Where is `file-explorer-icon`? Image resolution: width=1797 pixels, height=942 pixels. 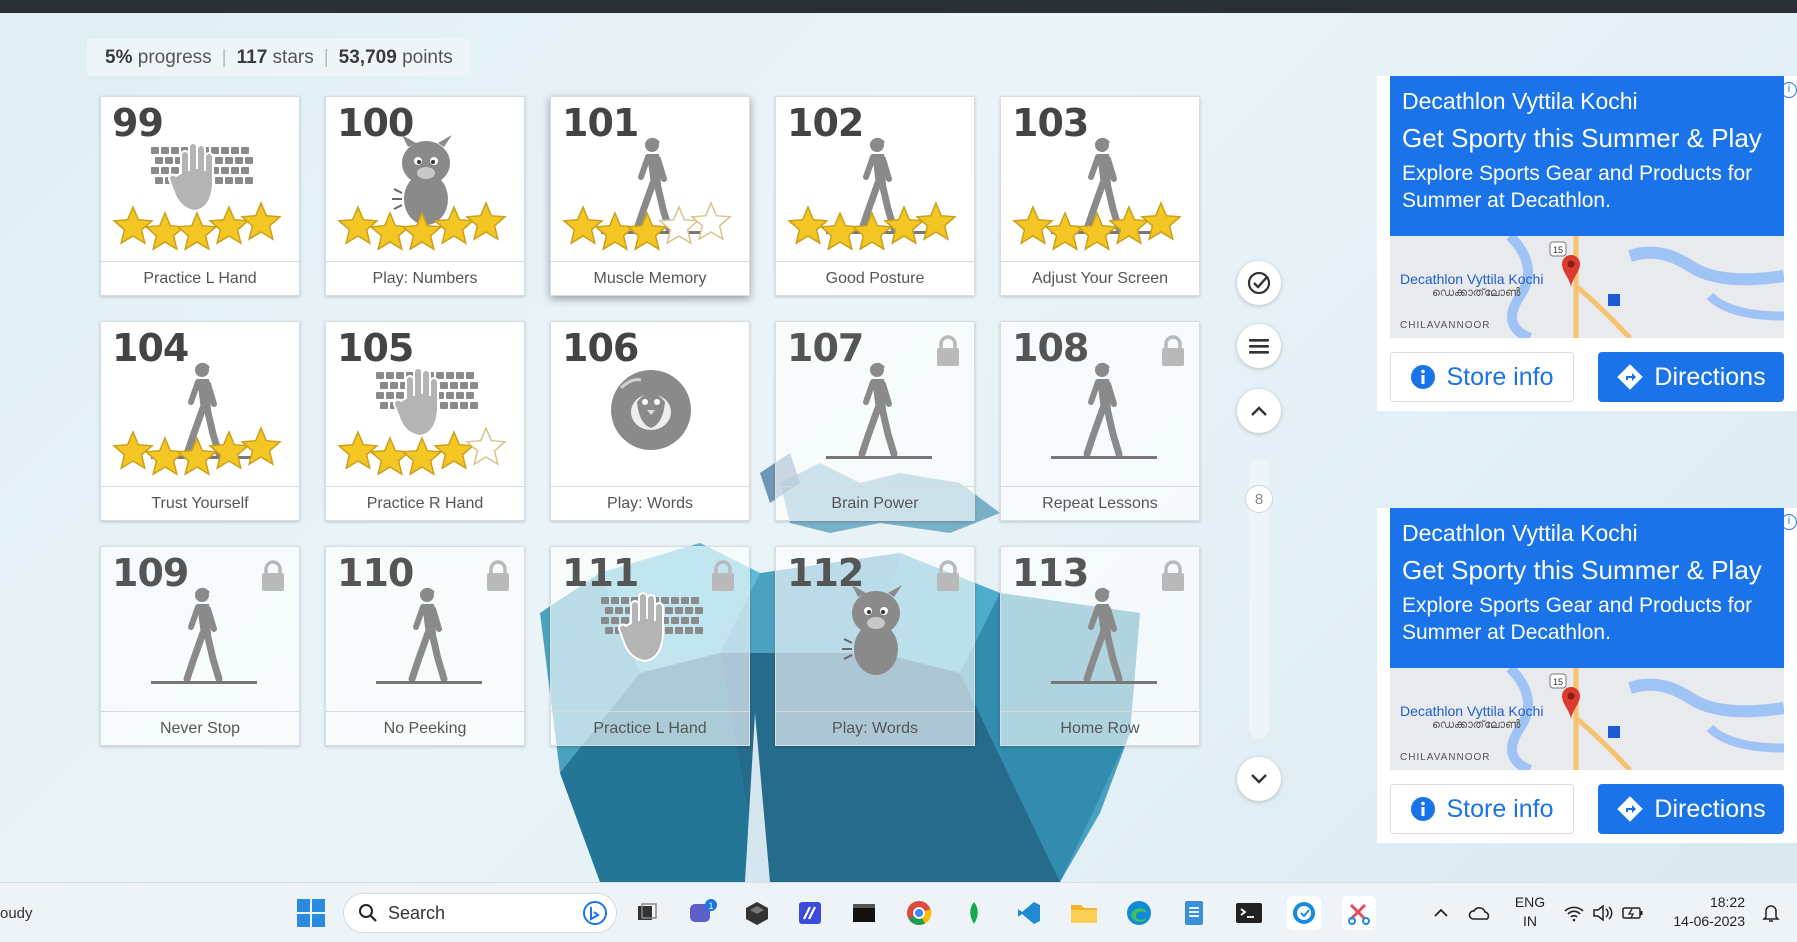 file-explorer-icon is located at coordinates (1084, 913).